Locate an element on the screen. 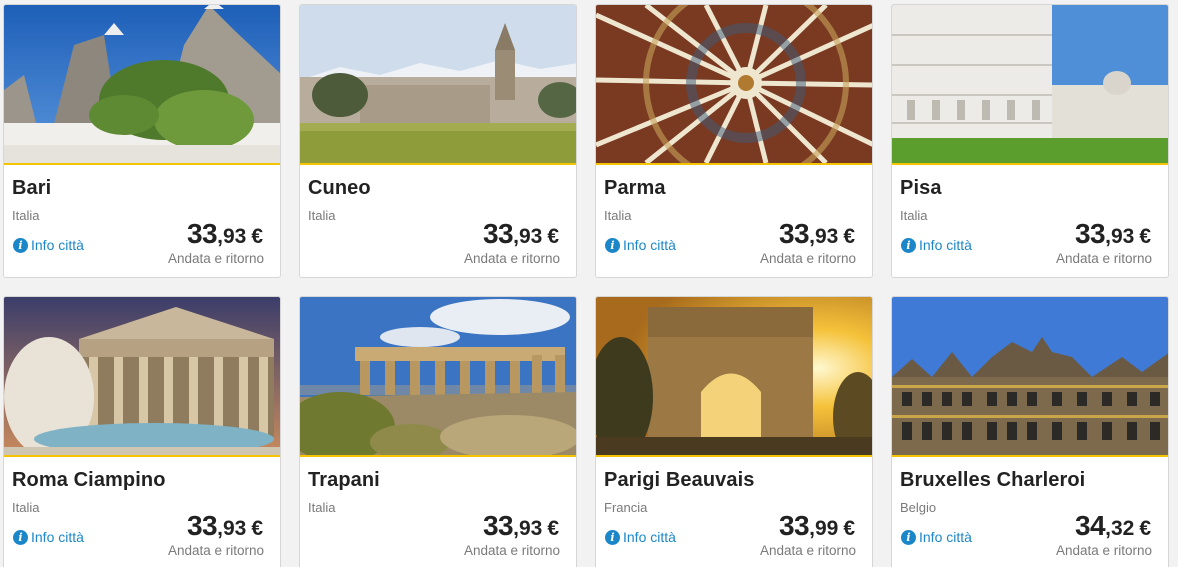  destination-card-trapani: Trapani Italia 33 ,93 € Andata e ritorno is located at coordinates (438, 431).